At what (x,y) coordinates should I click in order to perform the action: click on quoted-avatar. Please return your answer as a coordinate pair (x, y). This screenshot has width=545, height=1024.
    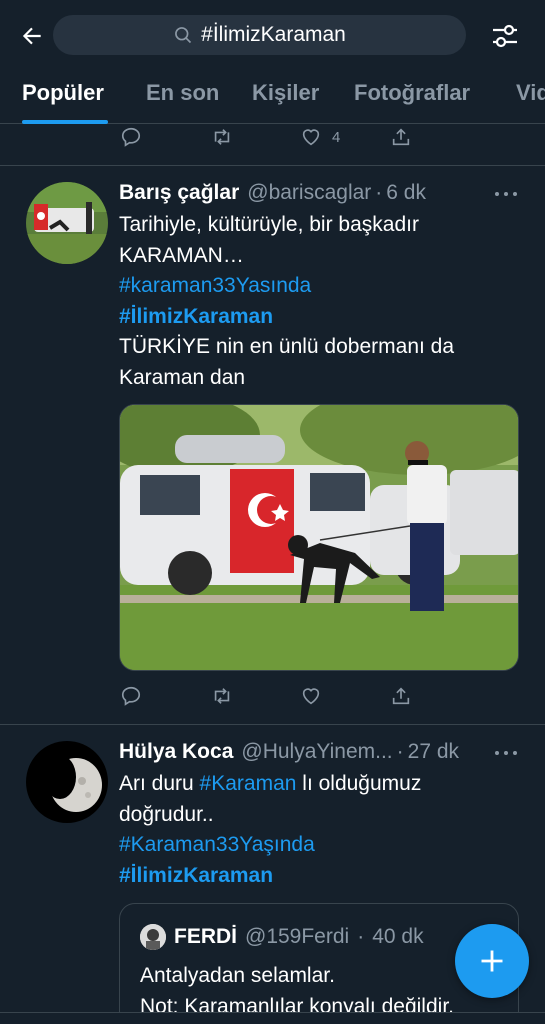
    Looking at the image, I should click on (153, 937).